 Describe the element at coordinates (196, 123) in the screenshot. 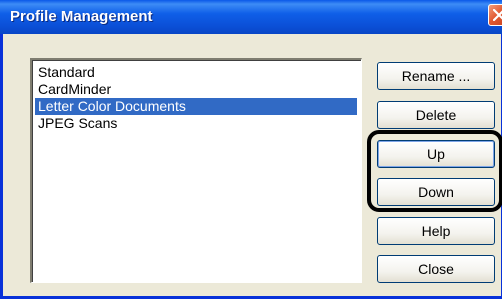

I see `list-item-jpeg-scans: JPEG Scans` at that location.